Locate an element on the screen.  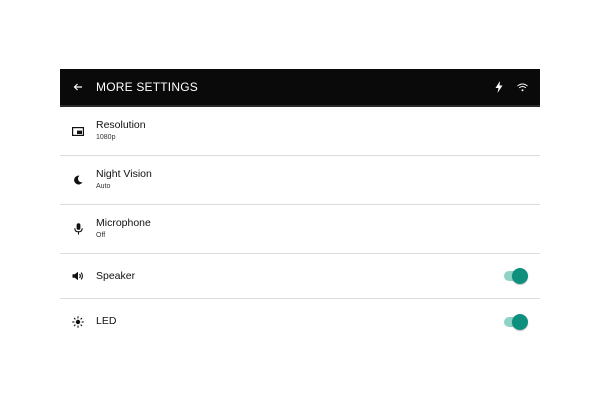
wifi-icon is located at coordinates (522, 87).